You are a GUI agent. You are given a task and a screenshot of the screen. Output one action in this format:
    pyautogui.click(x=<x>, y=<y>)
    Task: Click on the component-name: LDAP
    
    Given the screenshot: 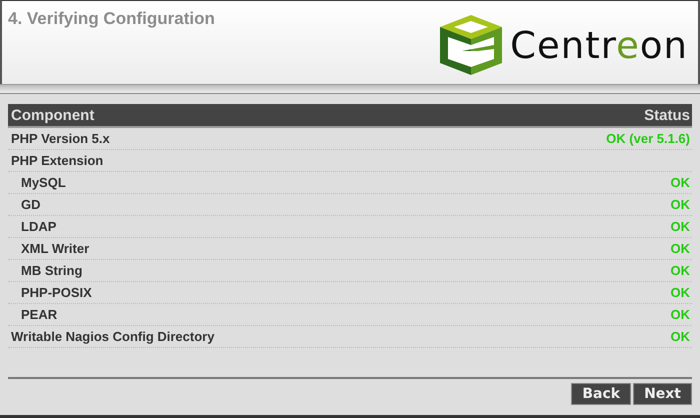 What is the action you would take?
    pyautogui.click(x=38, y=226)
    